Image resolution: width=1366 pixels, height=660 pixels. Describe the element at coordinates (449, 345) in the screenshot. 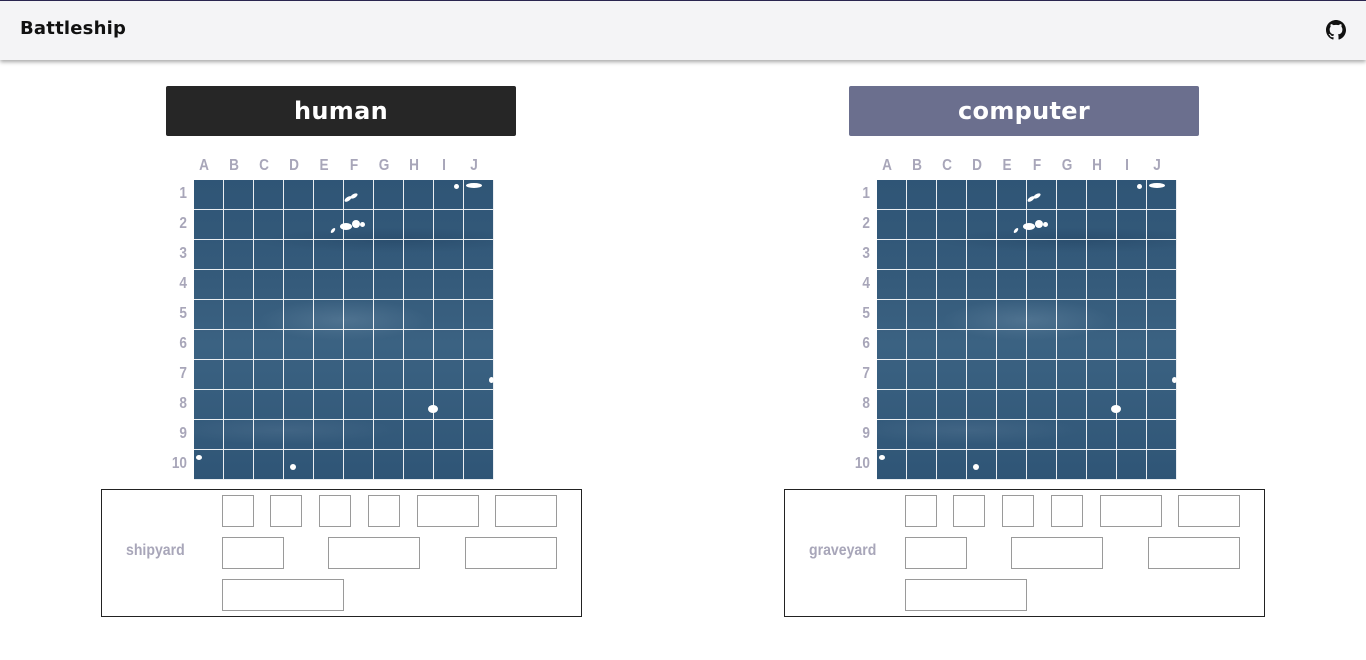

I see `grid-cell-I6` at that location.